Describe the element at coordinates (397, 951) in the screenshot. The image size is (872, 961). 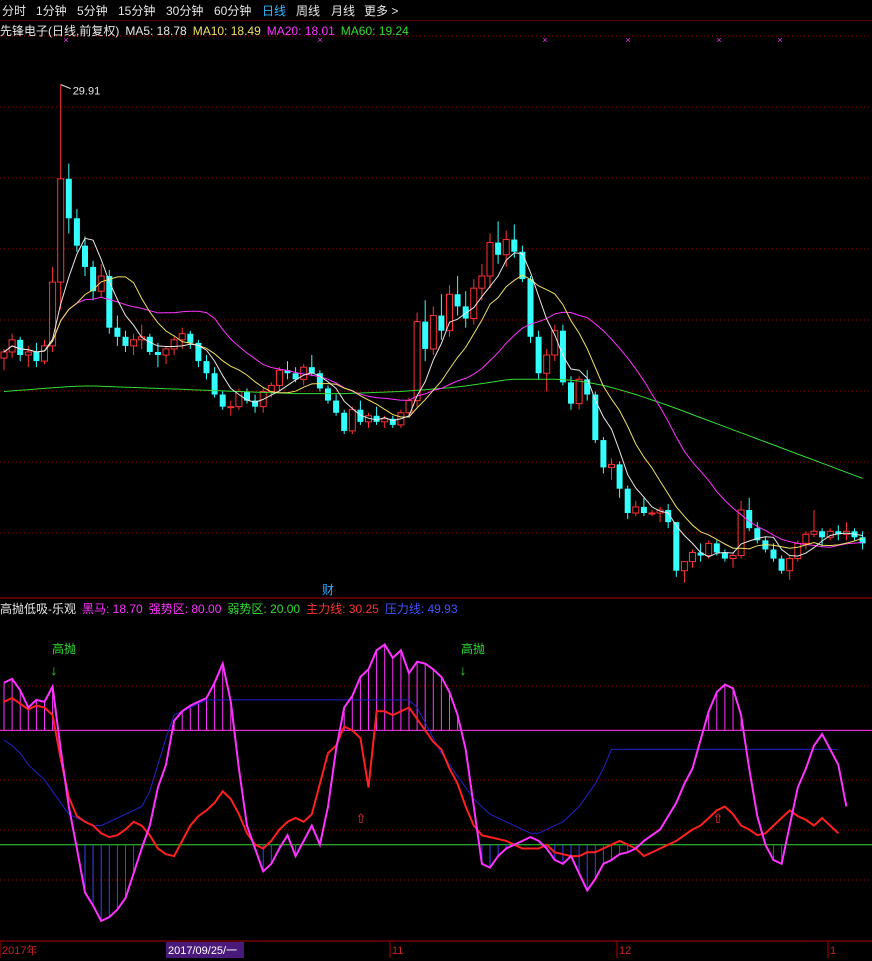
I see `axis-date-label: 11` at that location.